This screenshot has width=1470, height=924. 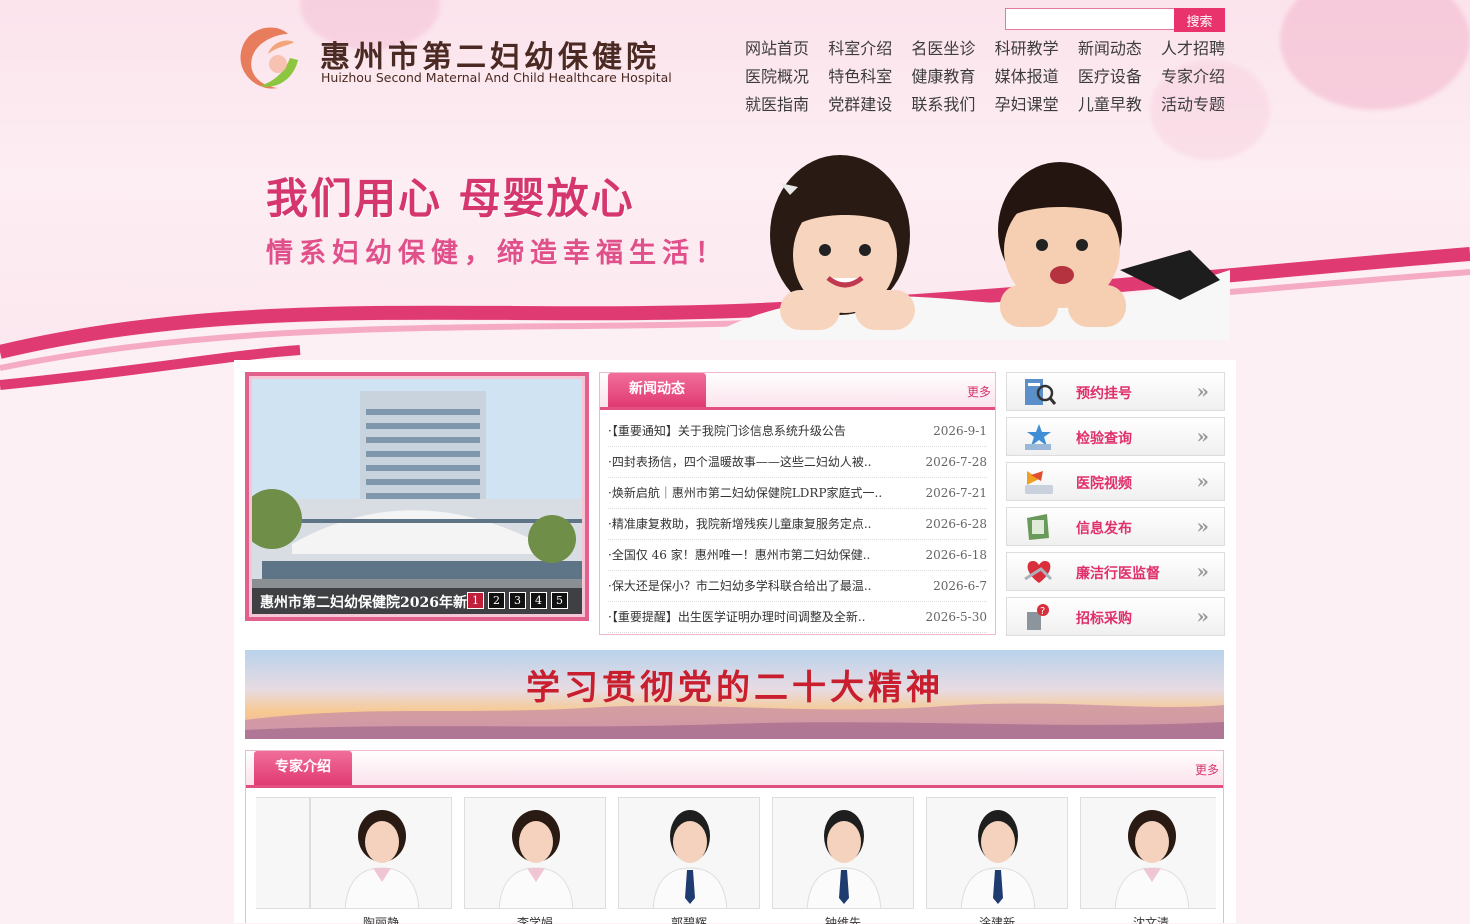 I want to click on nav-row: 就医指南 党群建设 联系我们 孕妇课堂 儿童早教 活动专题, so click(x=985, y=108).